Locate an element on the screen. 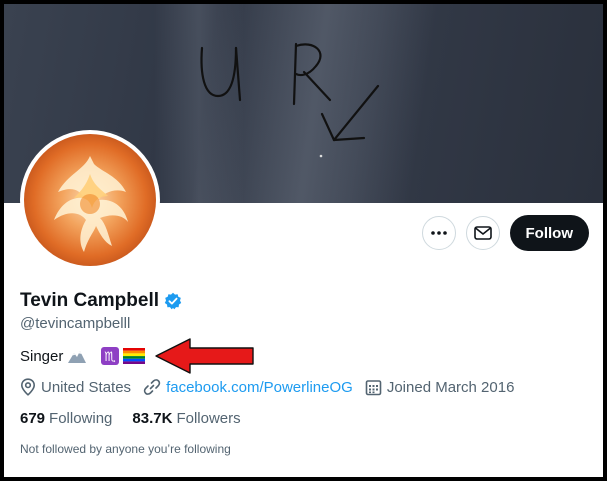 The height and width of the screenshot is (481, 607). bio-text: Singer is located at coordinates (42, 356).